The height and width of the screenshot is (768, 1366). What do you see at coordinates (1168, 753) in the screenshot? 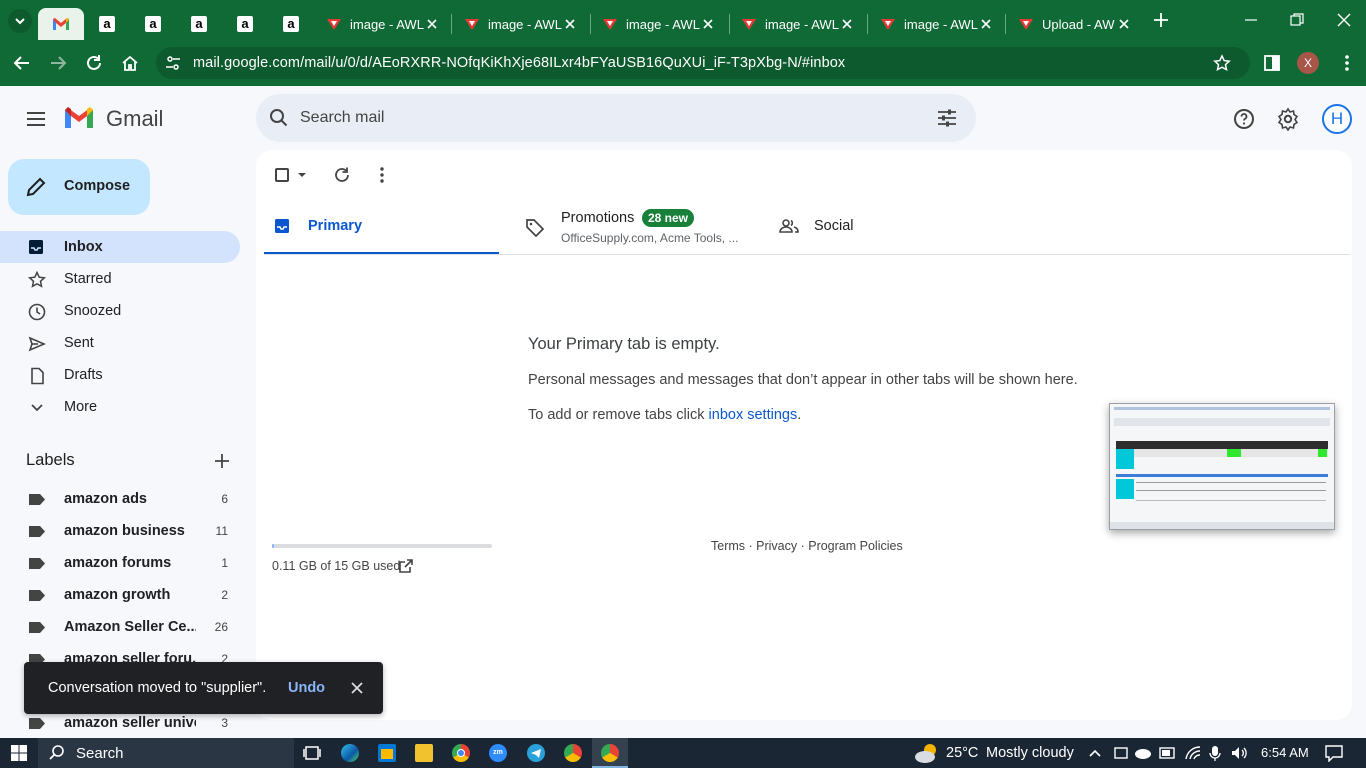
I see `battery-icon` at bounding box center [1168, 753].